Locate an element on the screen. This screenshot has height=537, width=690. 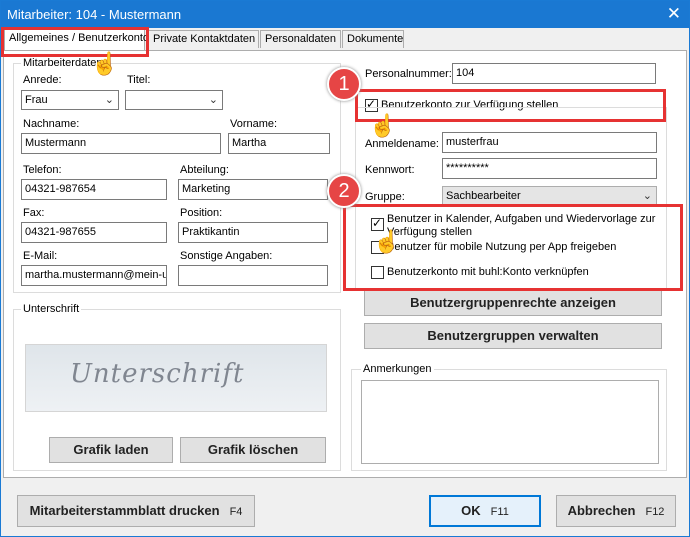
cancel-button: Abbrechen F12 is located at coordinates (616, 511).